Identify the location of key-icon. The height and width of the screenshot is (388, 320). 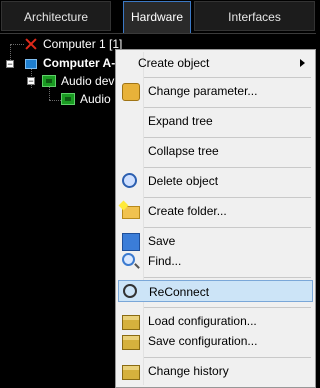
(131, 92).